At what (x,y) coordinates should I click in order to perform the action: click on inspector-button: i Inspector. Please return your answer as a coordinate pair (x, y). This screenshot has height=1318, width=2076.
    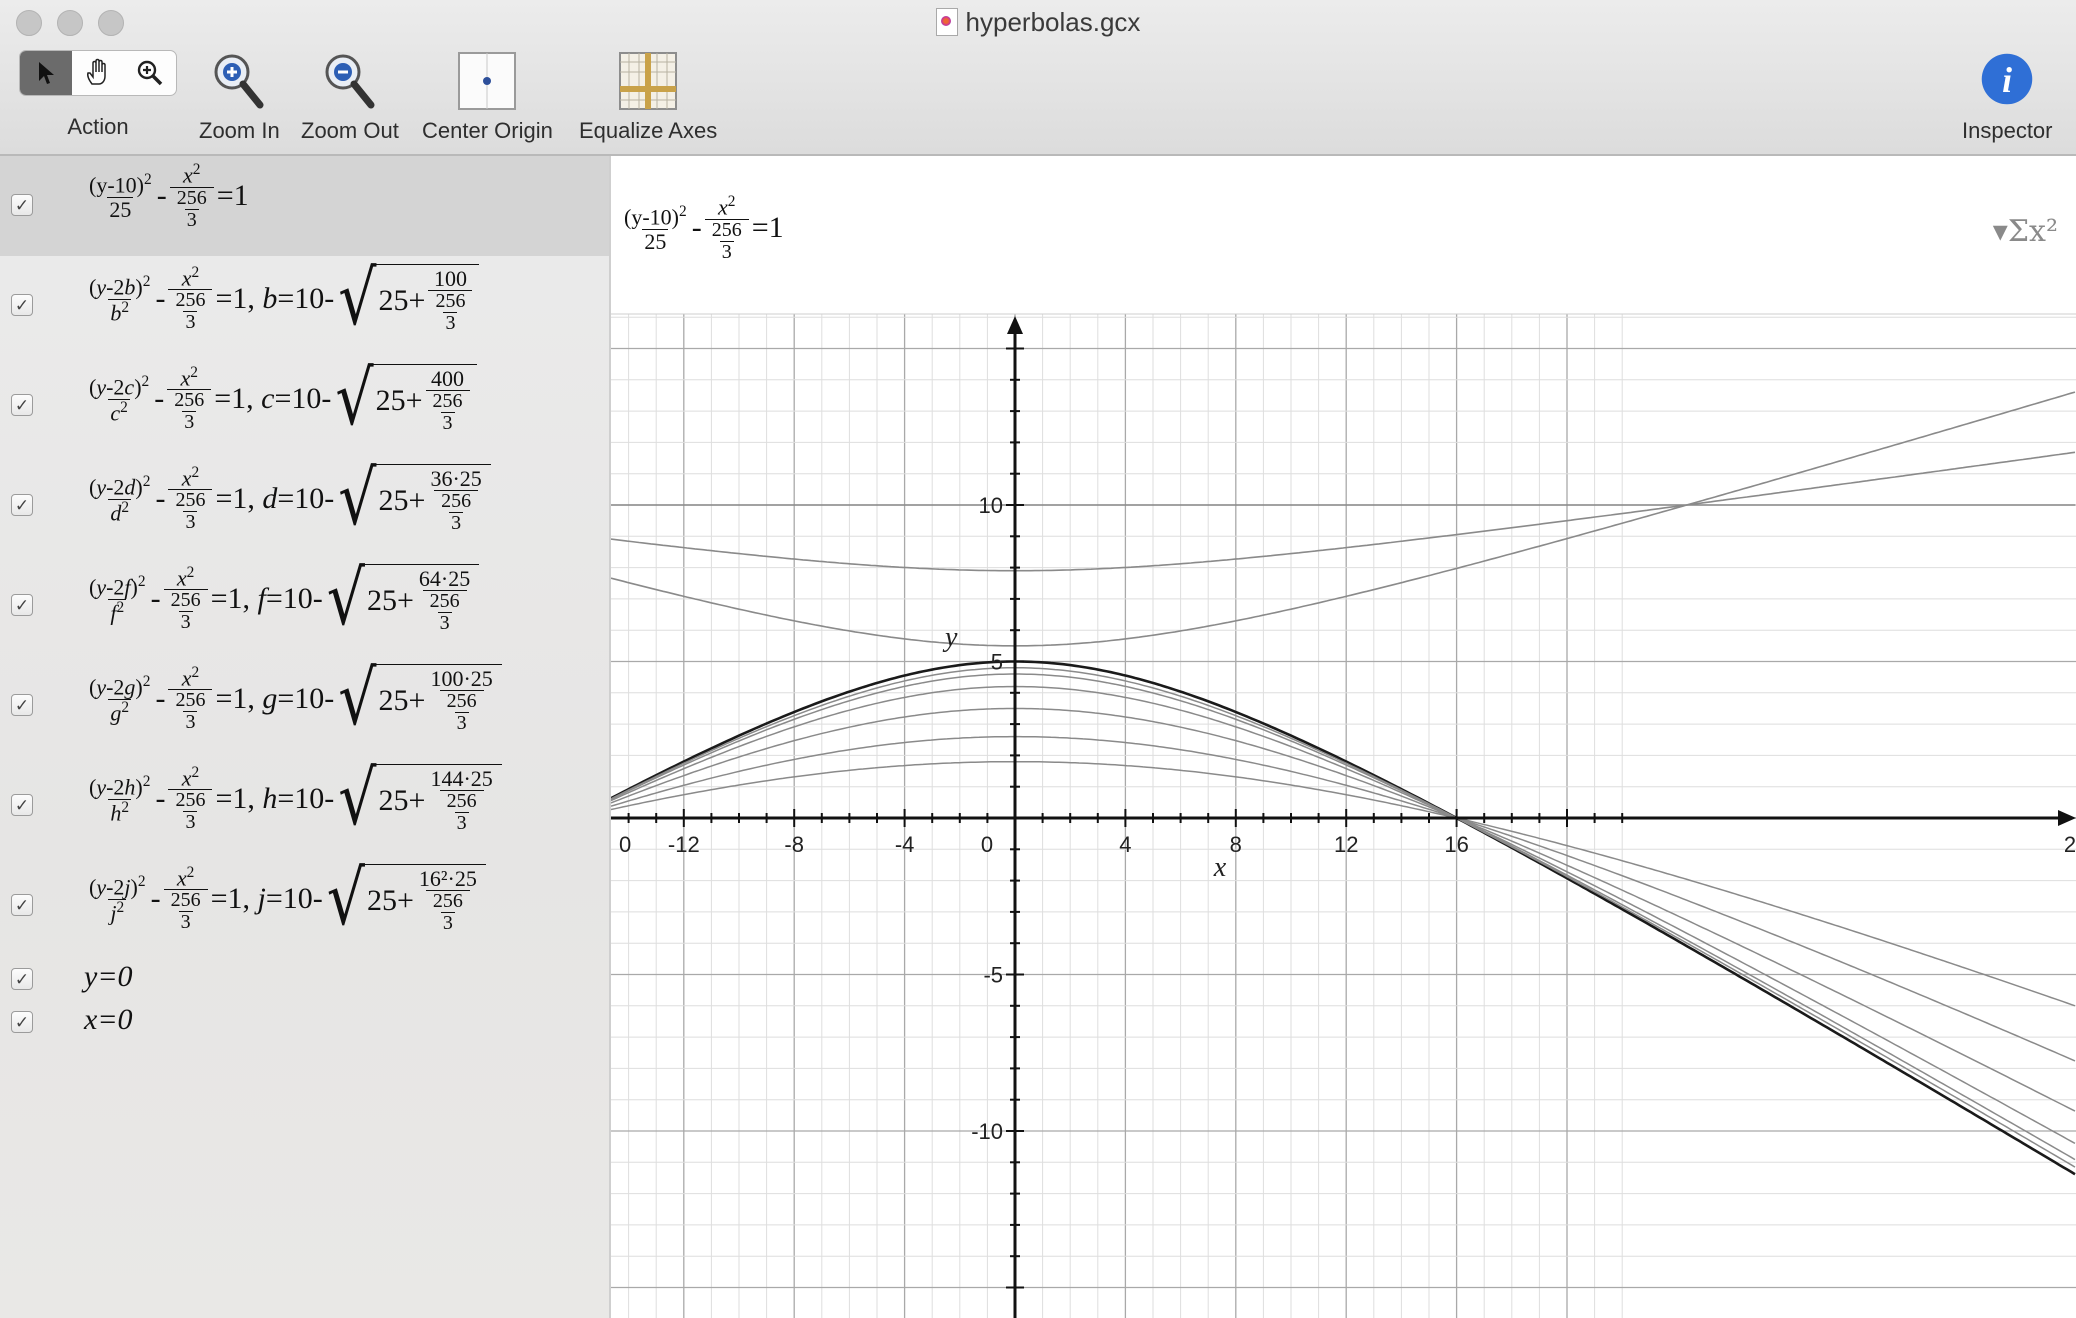
    Looking at the image, I should click on (2007, 97).